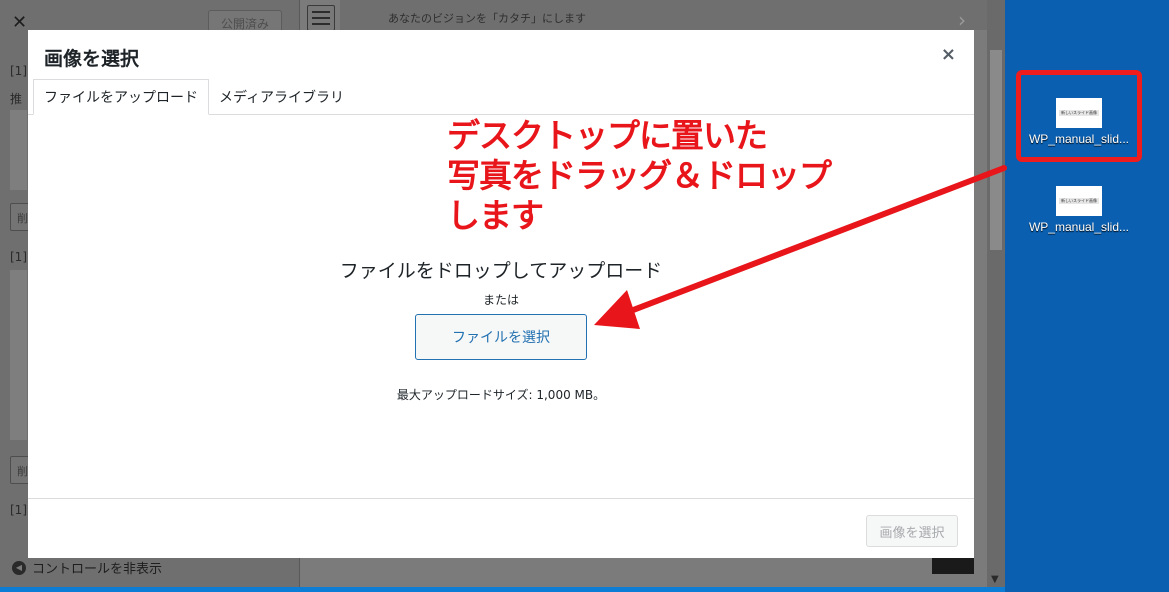 Image resolution: width=1169 pixels, height=592 pixels. I want to click on modal-footer: 画像を選択, so click(501, 528).